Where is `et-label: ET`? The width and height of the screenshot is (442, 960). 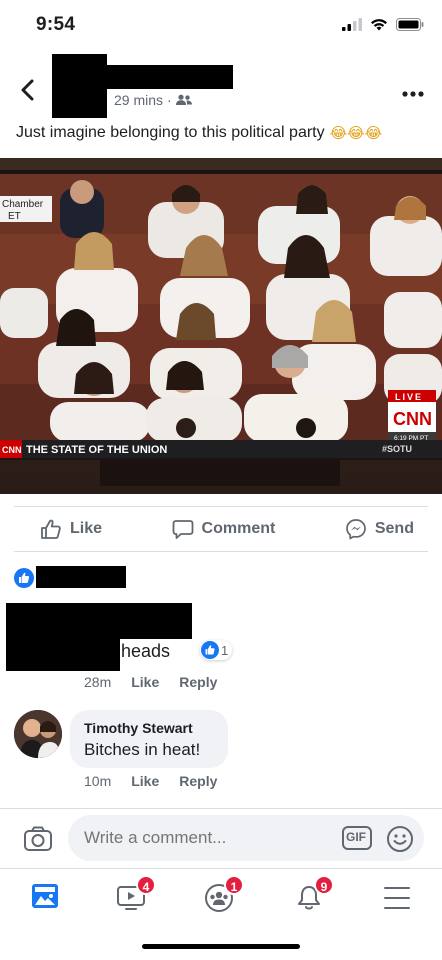
et-label: ET is located at coordinates (14, 216).